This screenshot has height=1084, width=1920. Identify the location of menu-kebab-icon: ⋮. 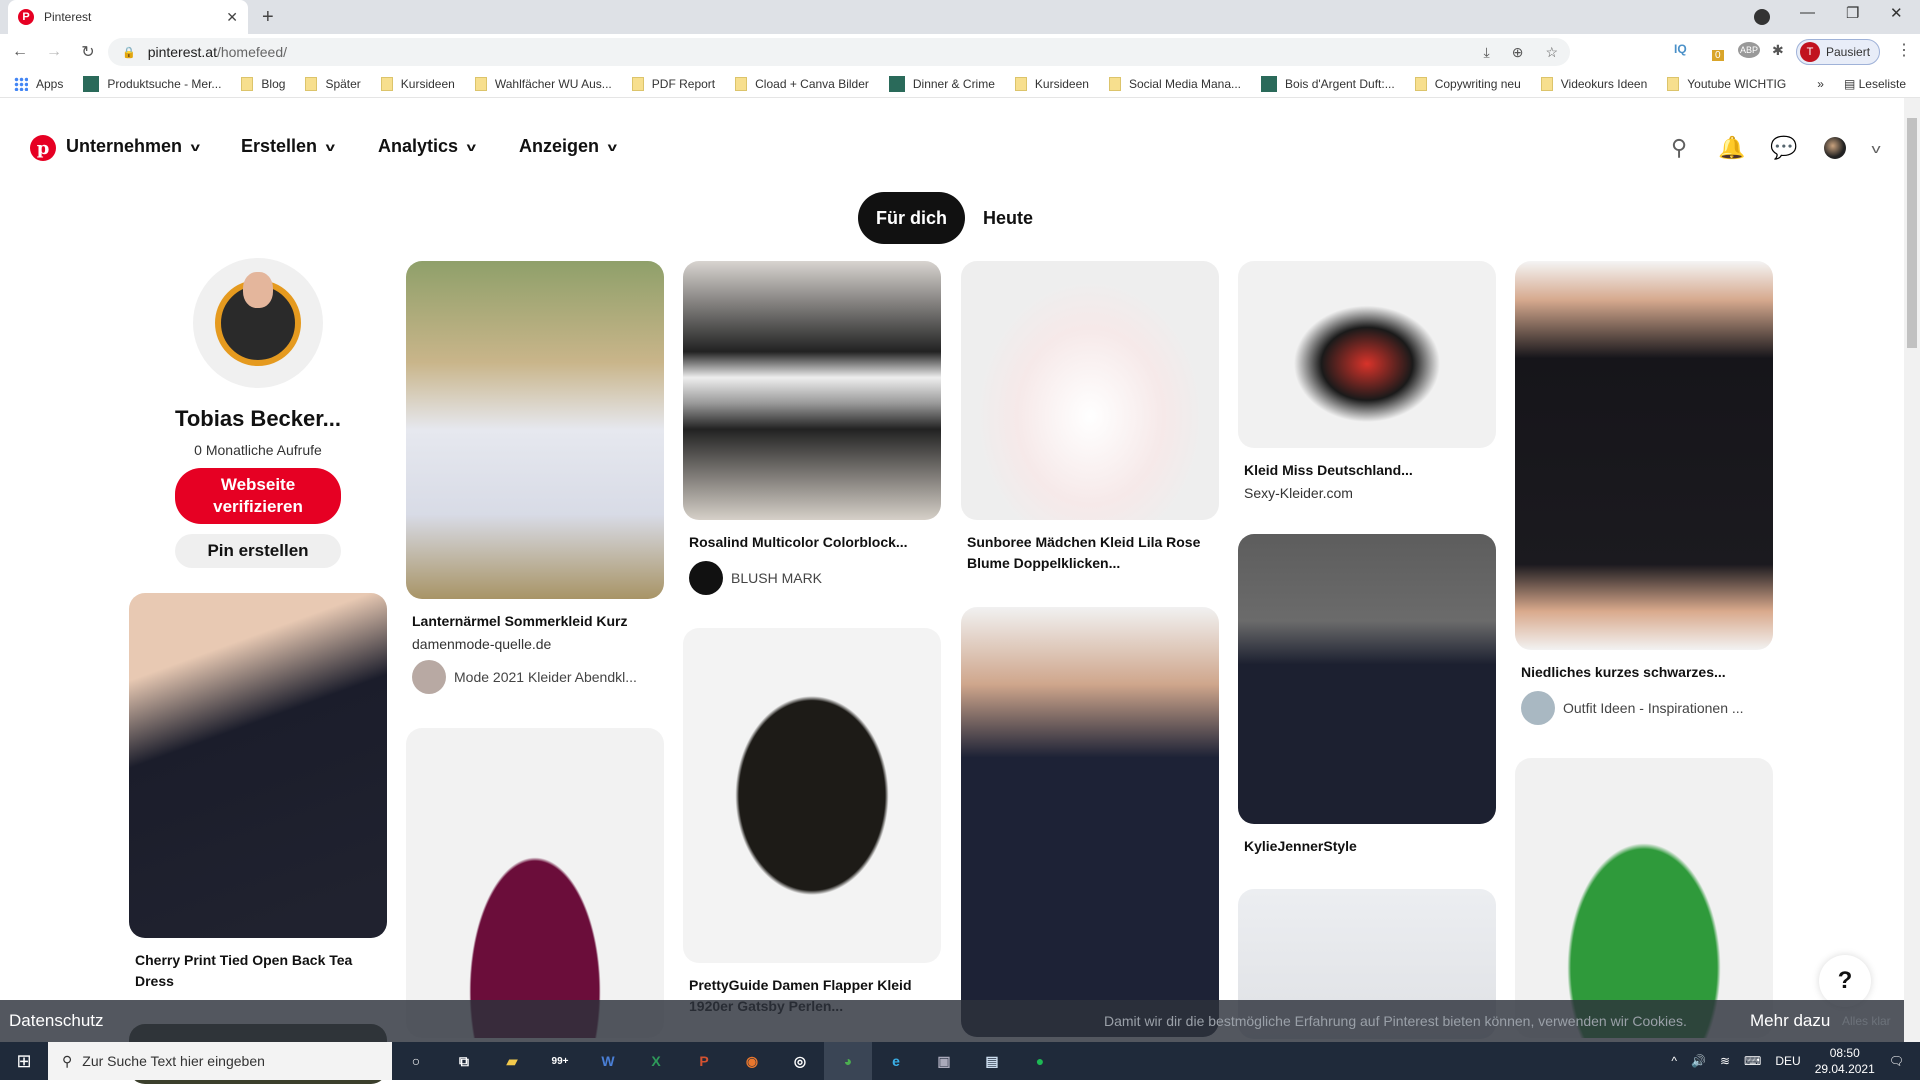
(1904, 50).